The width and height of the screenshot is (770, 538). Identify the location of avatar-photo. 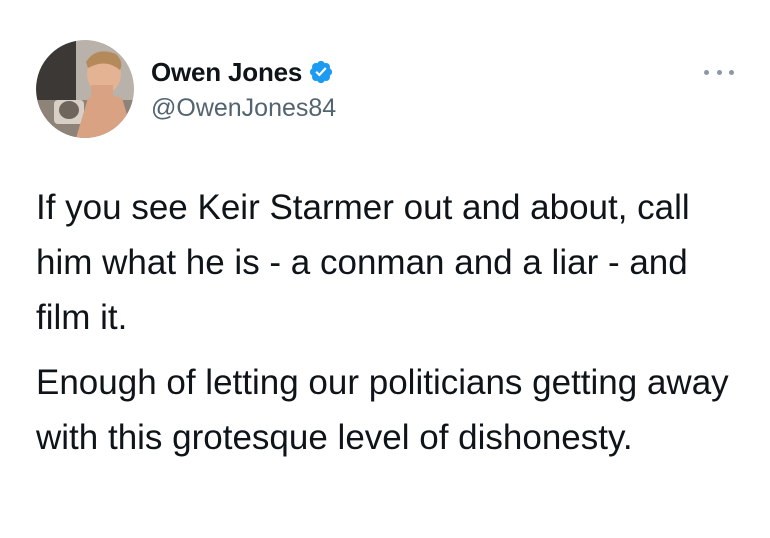
(85, 89).